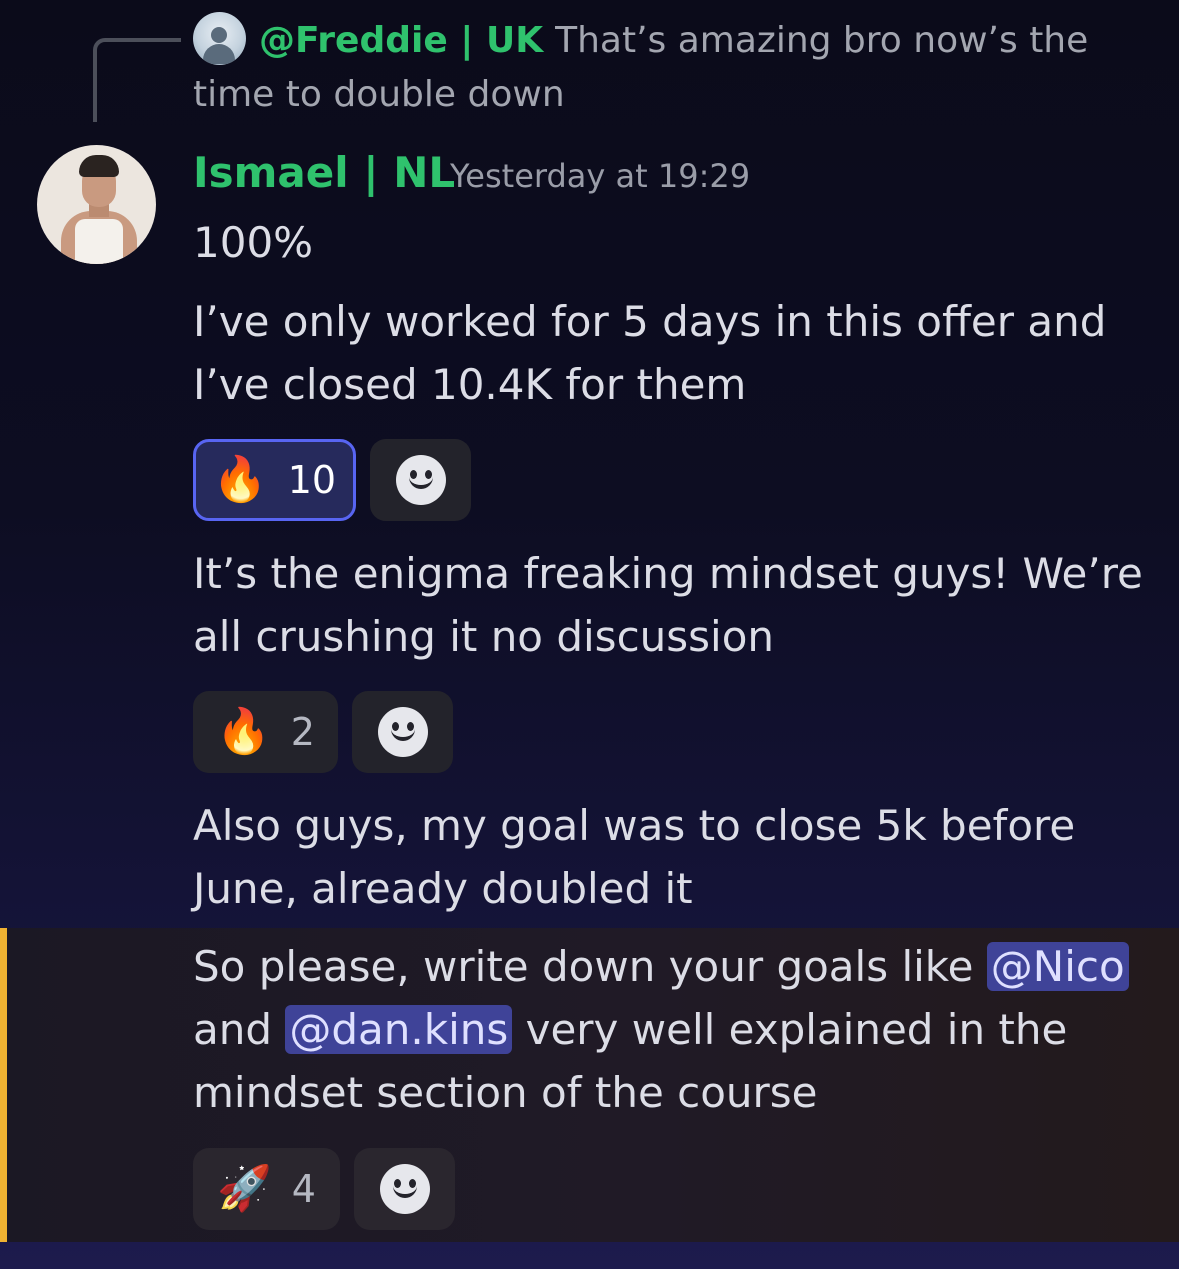  I want to click on mention-highlight-bar, so click(3, 1085).